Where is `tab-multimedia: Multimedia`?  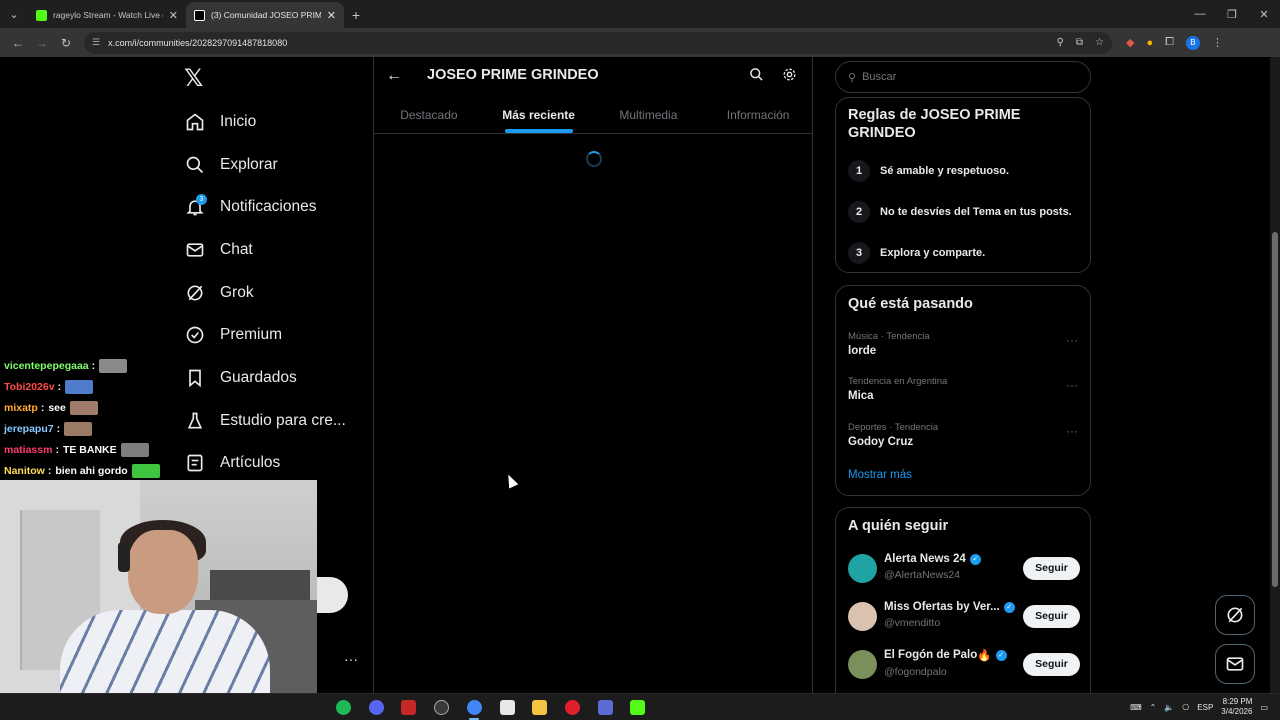 tab-multimedia: Multimedia is located at coordinates (649, 115).